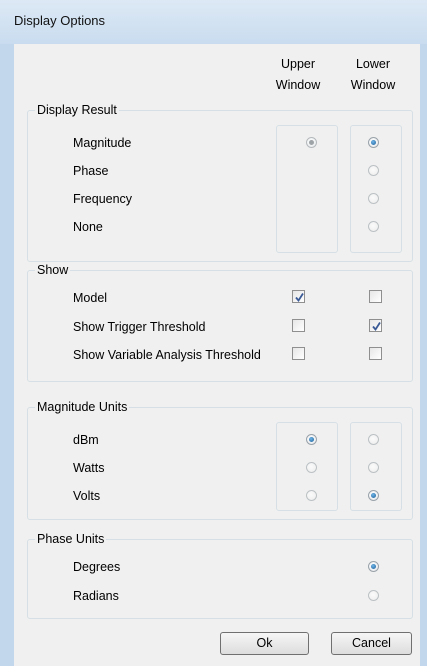 The width and height of the screenshot is (427, 666). I want to click on radio-lower-frequency, so click(373, 198).